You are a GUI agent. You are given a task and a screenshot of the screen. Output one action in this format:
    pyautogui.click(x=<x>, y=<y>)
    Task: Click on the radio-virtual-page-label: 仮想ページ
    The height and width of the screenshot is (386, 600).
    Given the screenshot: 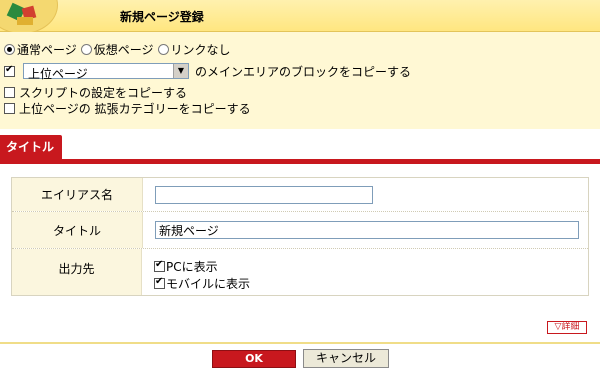 What is the action you would take?
    pyautogui.click(x=123, y=49)
    